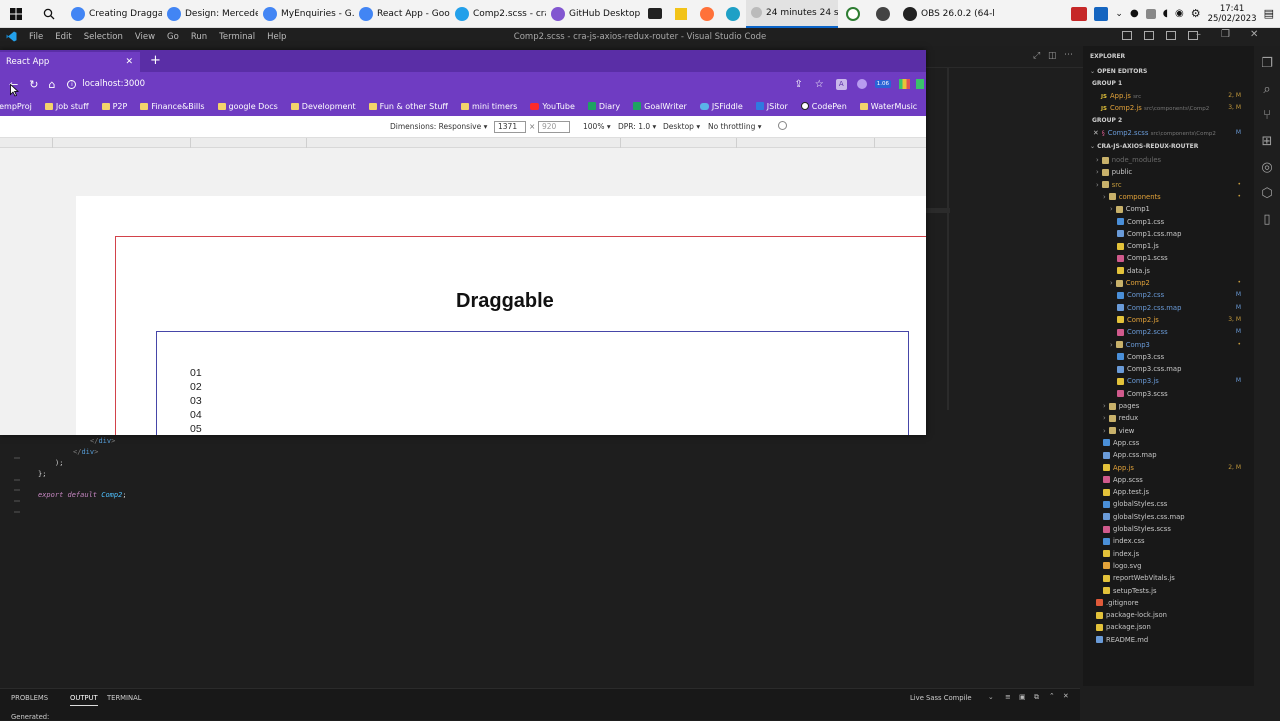 This screenshot has height=721, width=1280. I want to click on bookmark-item: Job stuff, so click(66, 106).